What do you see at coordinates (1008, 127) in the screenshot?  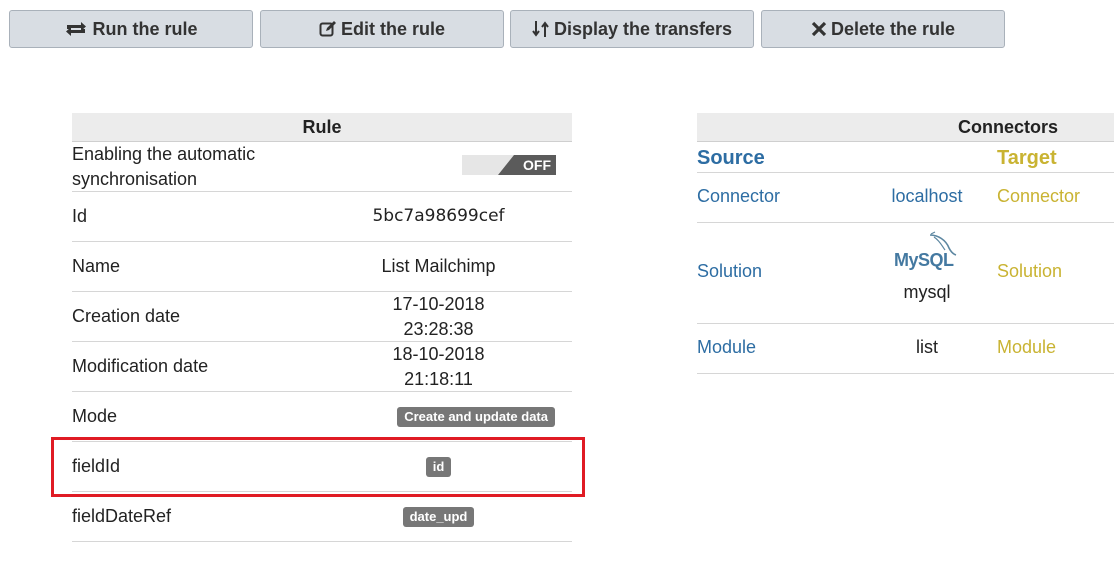 I see `connectors-header: Connectors` at bounding box center [1008, 127].